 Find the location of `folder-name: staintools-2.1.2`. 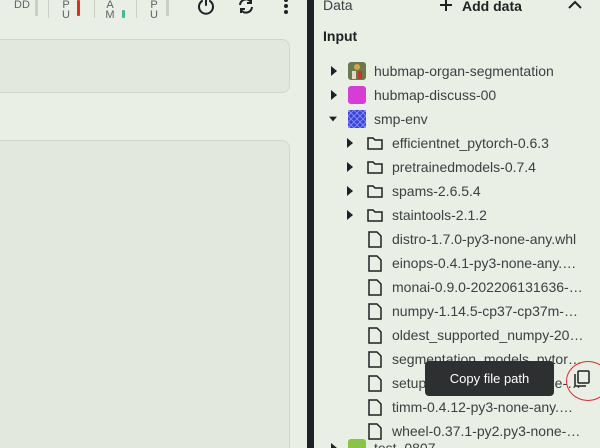

folder-name: staintools-2.1.2 is located at coordinates (439, 215).